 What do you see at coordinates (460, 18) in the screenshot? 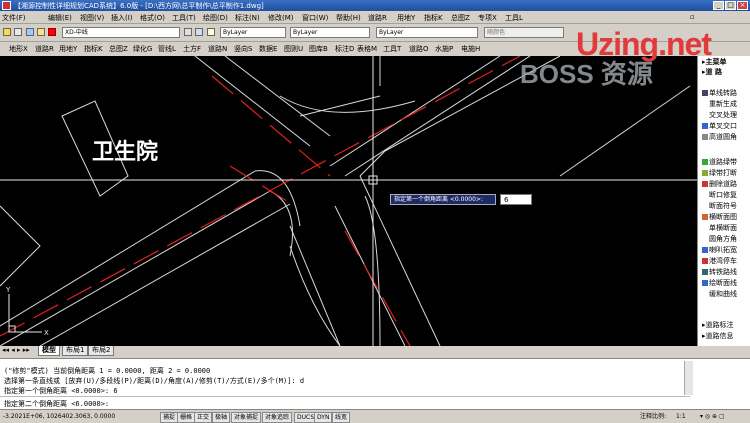
I see `menu-general: 总图Z` at bounding box center [460, 18].